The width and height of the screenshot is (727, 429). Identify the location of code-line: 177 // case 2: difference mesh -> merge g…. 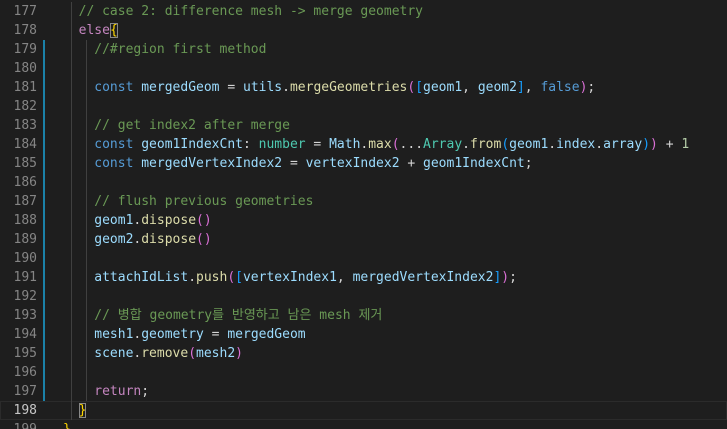
(363, 11).